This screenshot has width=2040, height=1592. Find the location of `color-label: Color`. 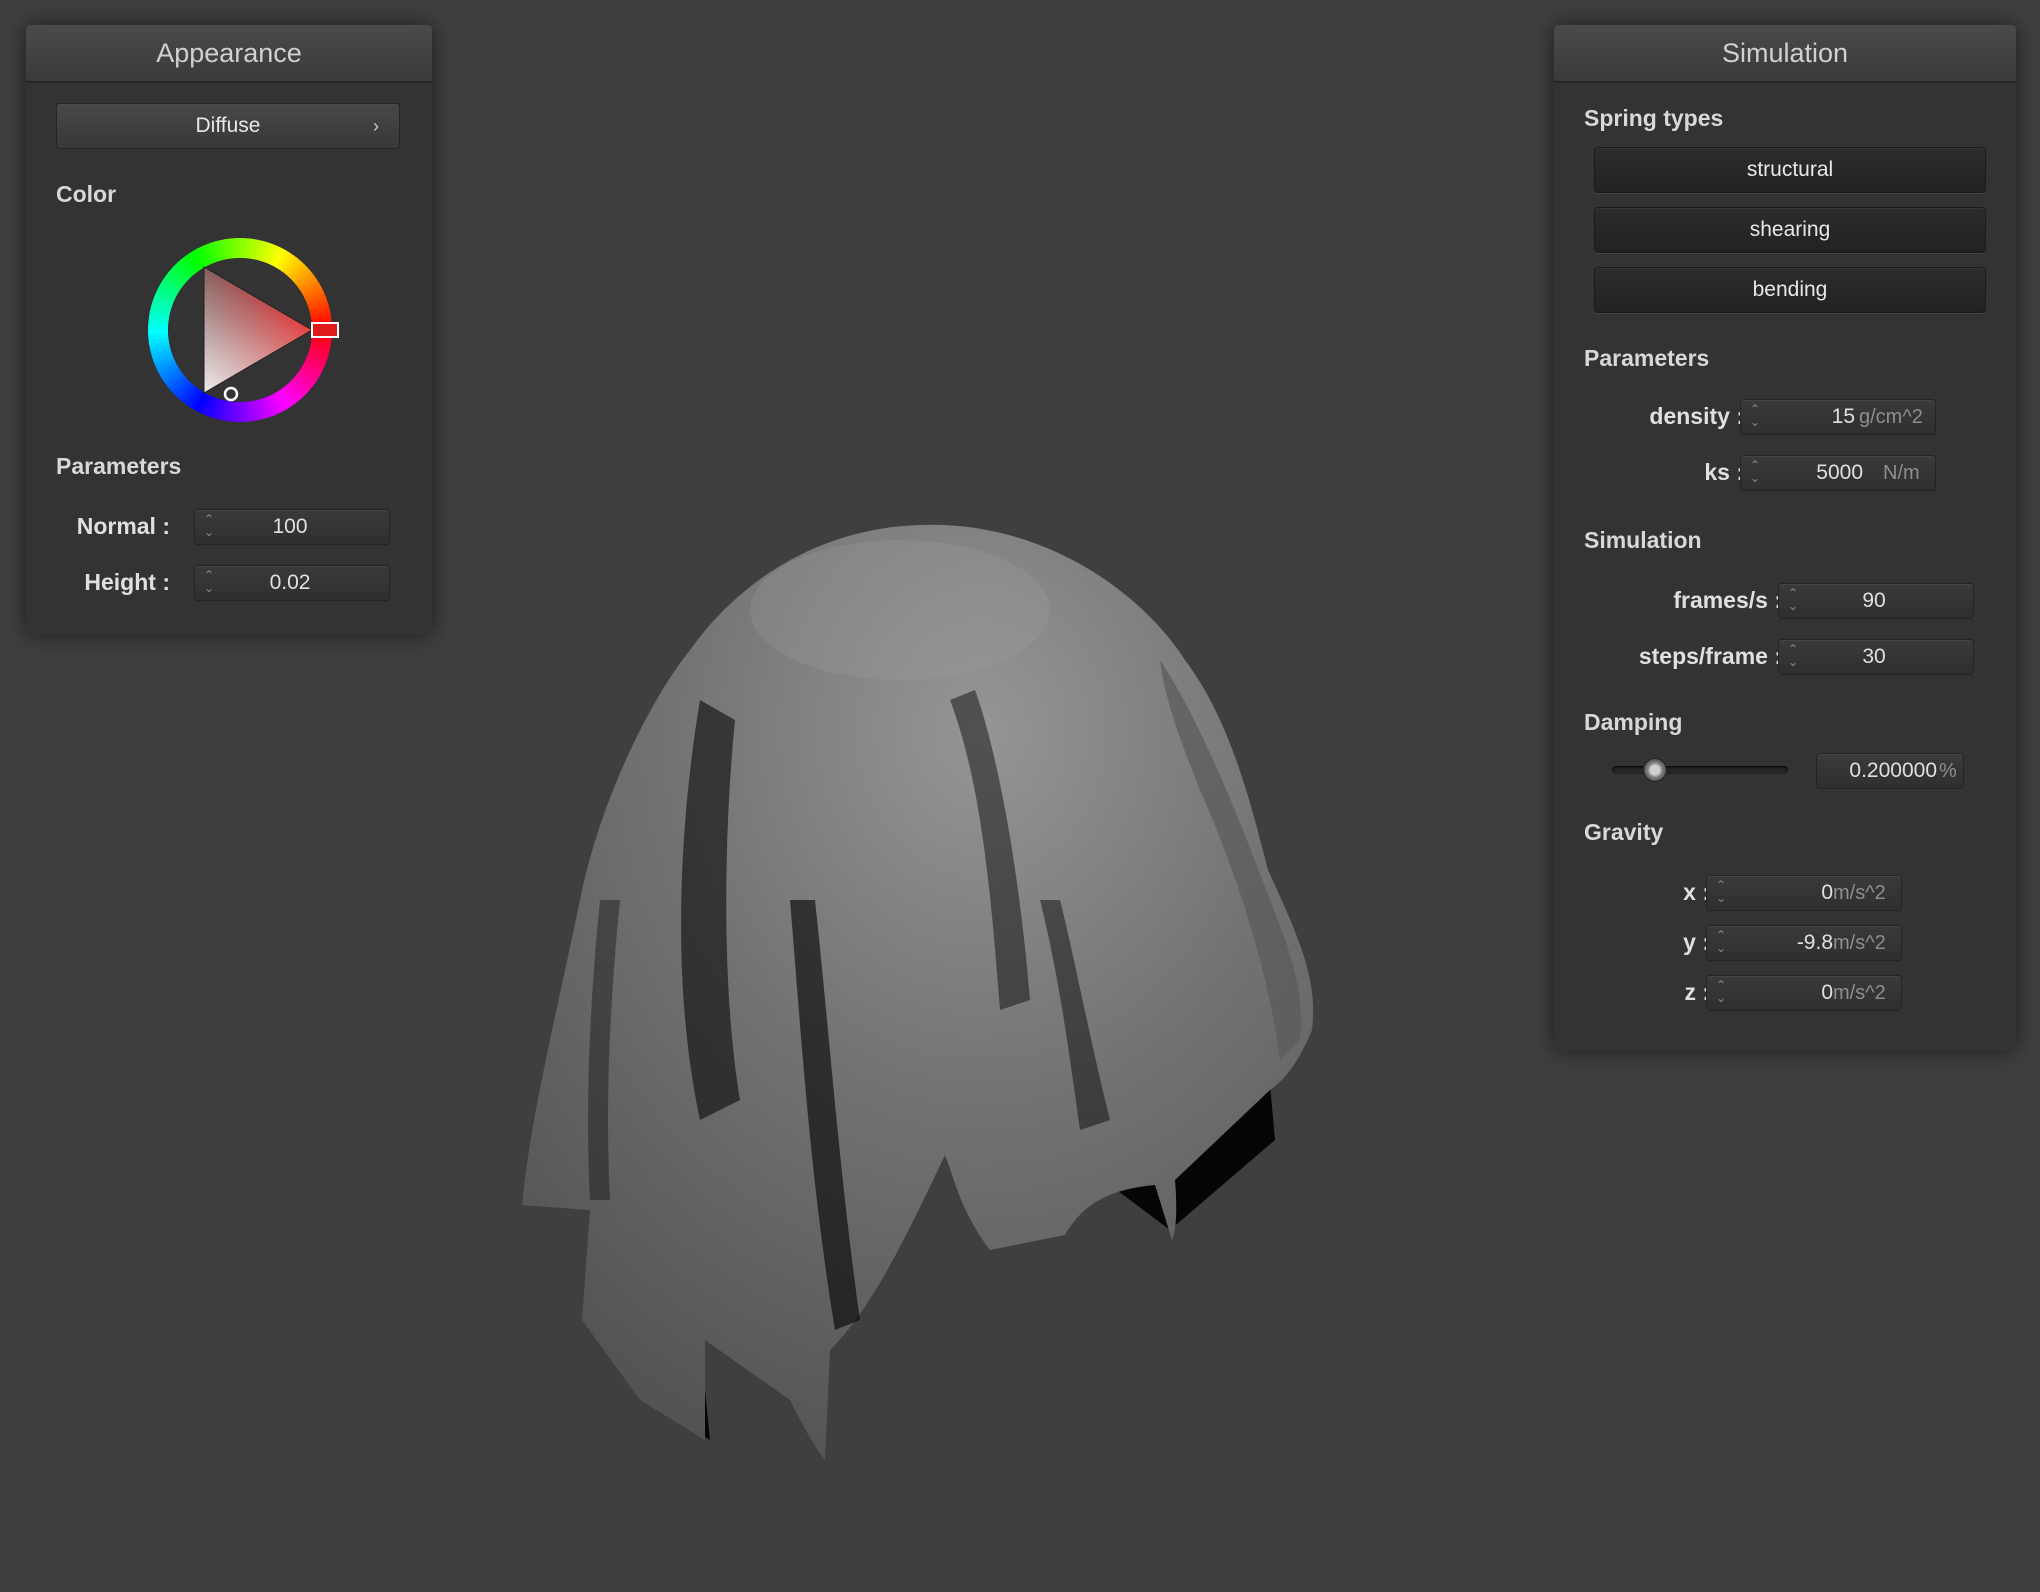

color-label: Color is located at coordinates (86, 194).